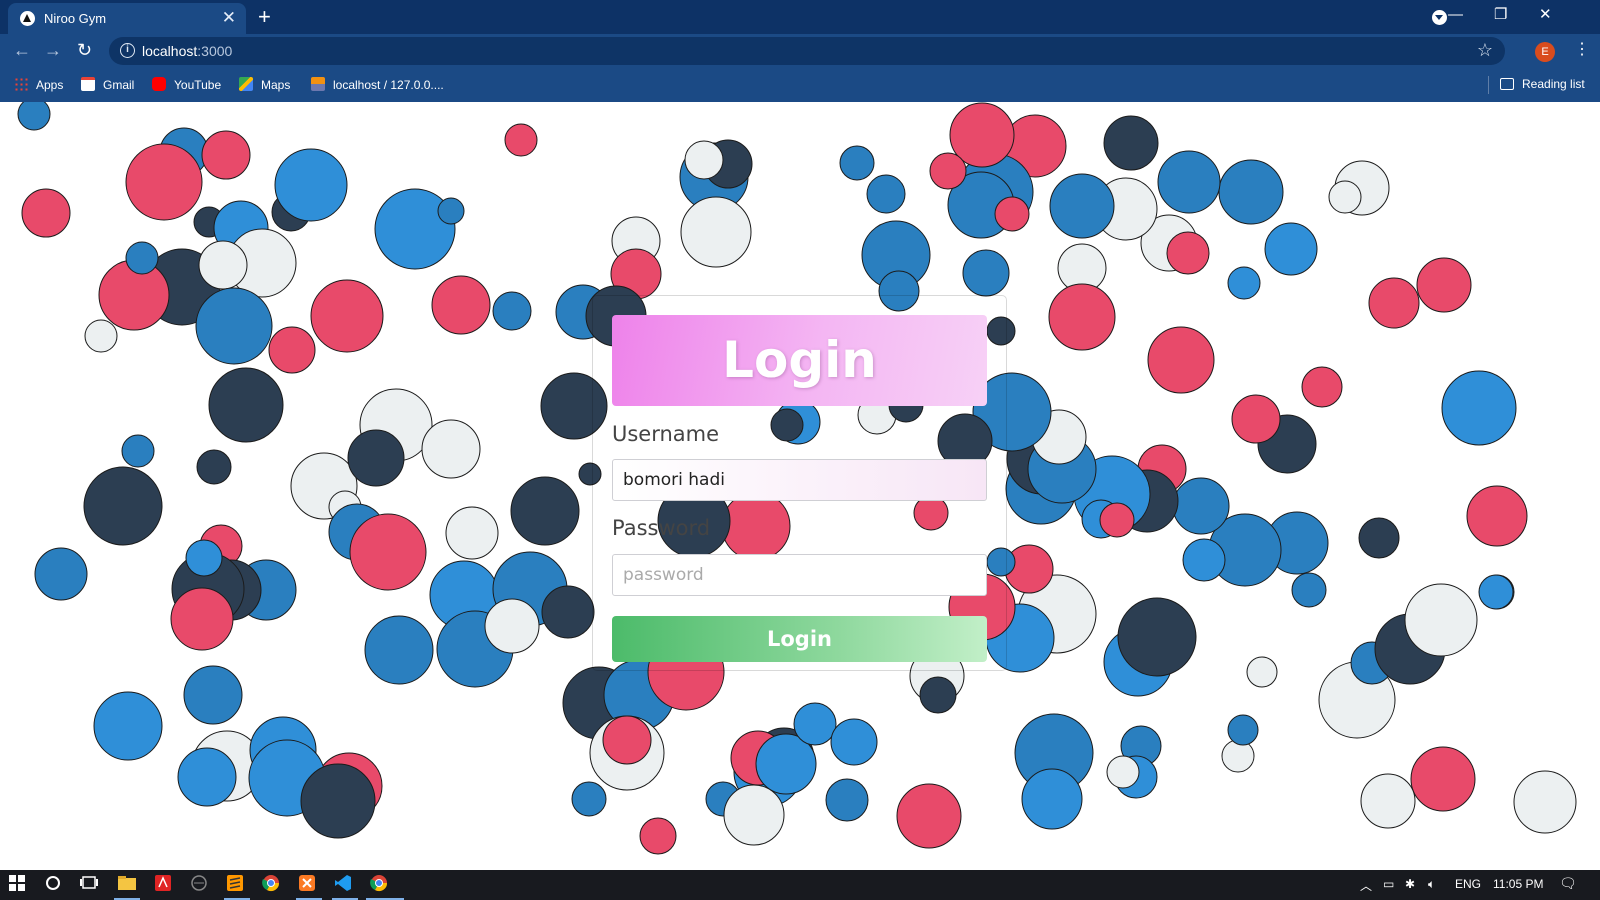  Describe the element at coordinates (237, 885) in the screenshot. I see `sublime-text-icon` at that location.